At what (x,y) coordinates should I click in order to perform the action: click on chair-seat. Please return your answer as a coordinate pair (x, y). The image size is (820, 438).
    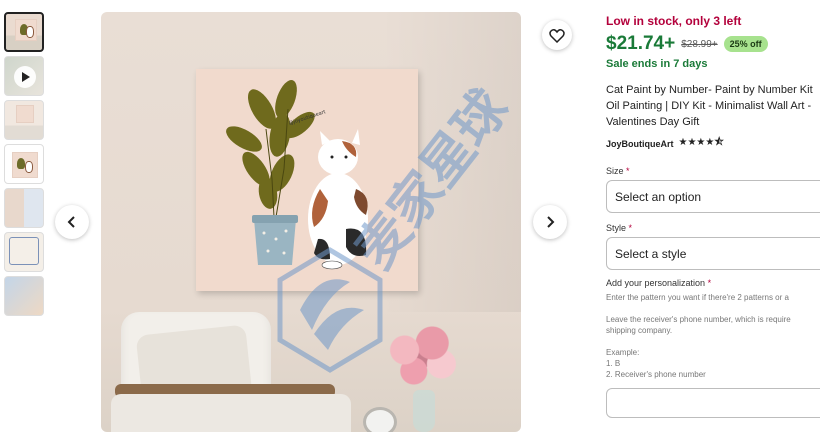
    Looking at the image, I should click on (231, 413).